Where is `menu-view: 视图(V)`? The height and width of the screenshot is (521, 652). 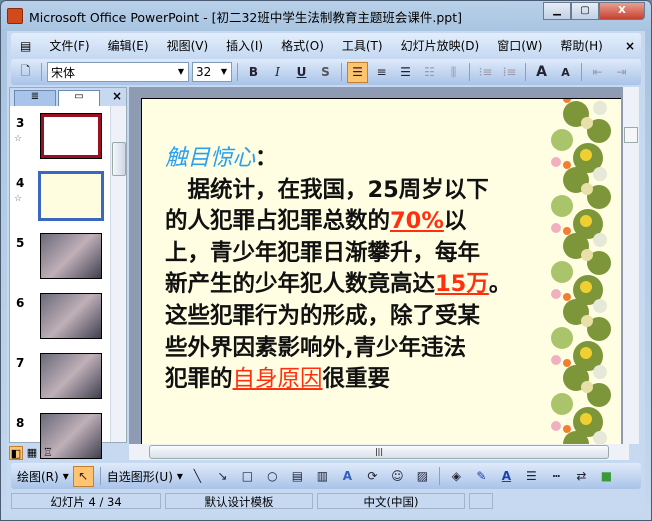 menu-view: 视图(V) is located at coordinates (188, 45).